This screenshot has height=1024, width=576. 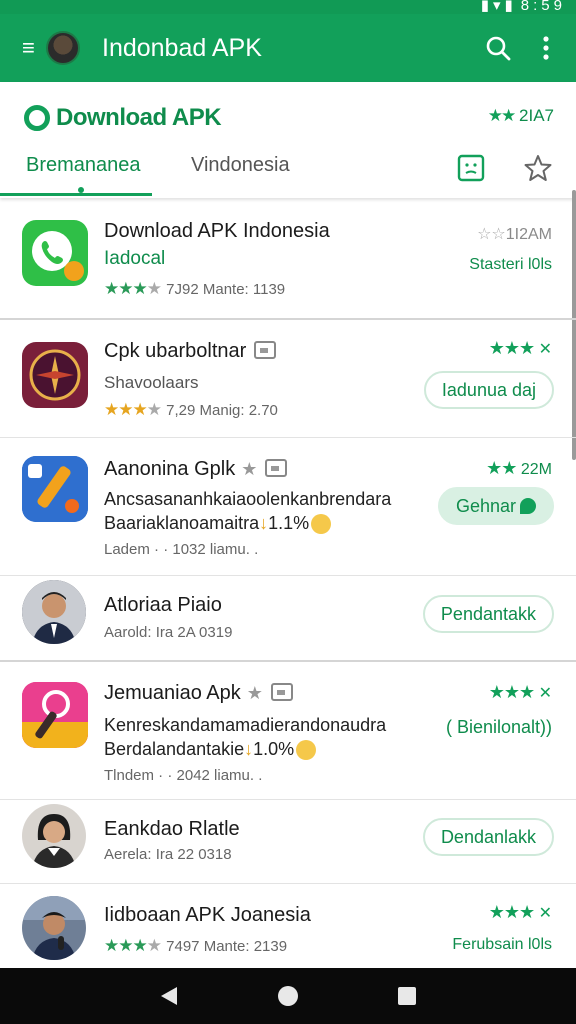 I want to click on app-category: Shavoolaars, so click(x=151, y=382).